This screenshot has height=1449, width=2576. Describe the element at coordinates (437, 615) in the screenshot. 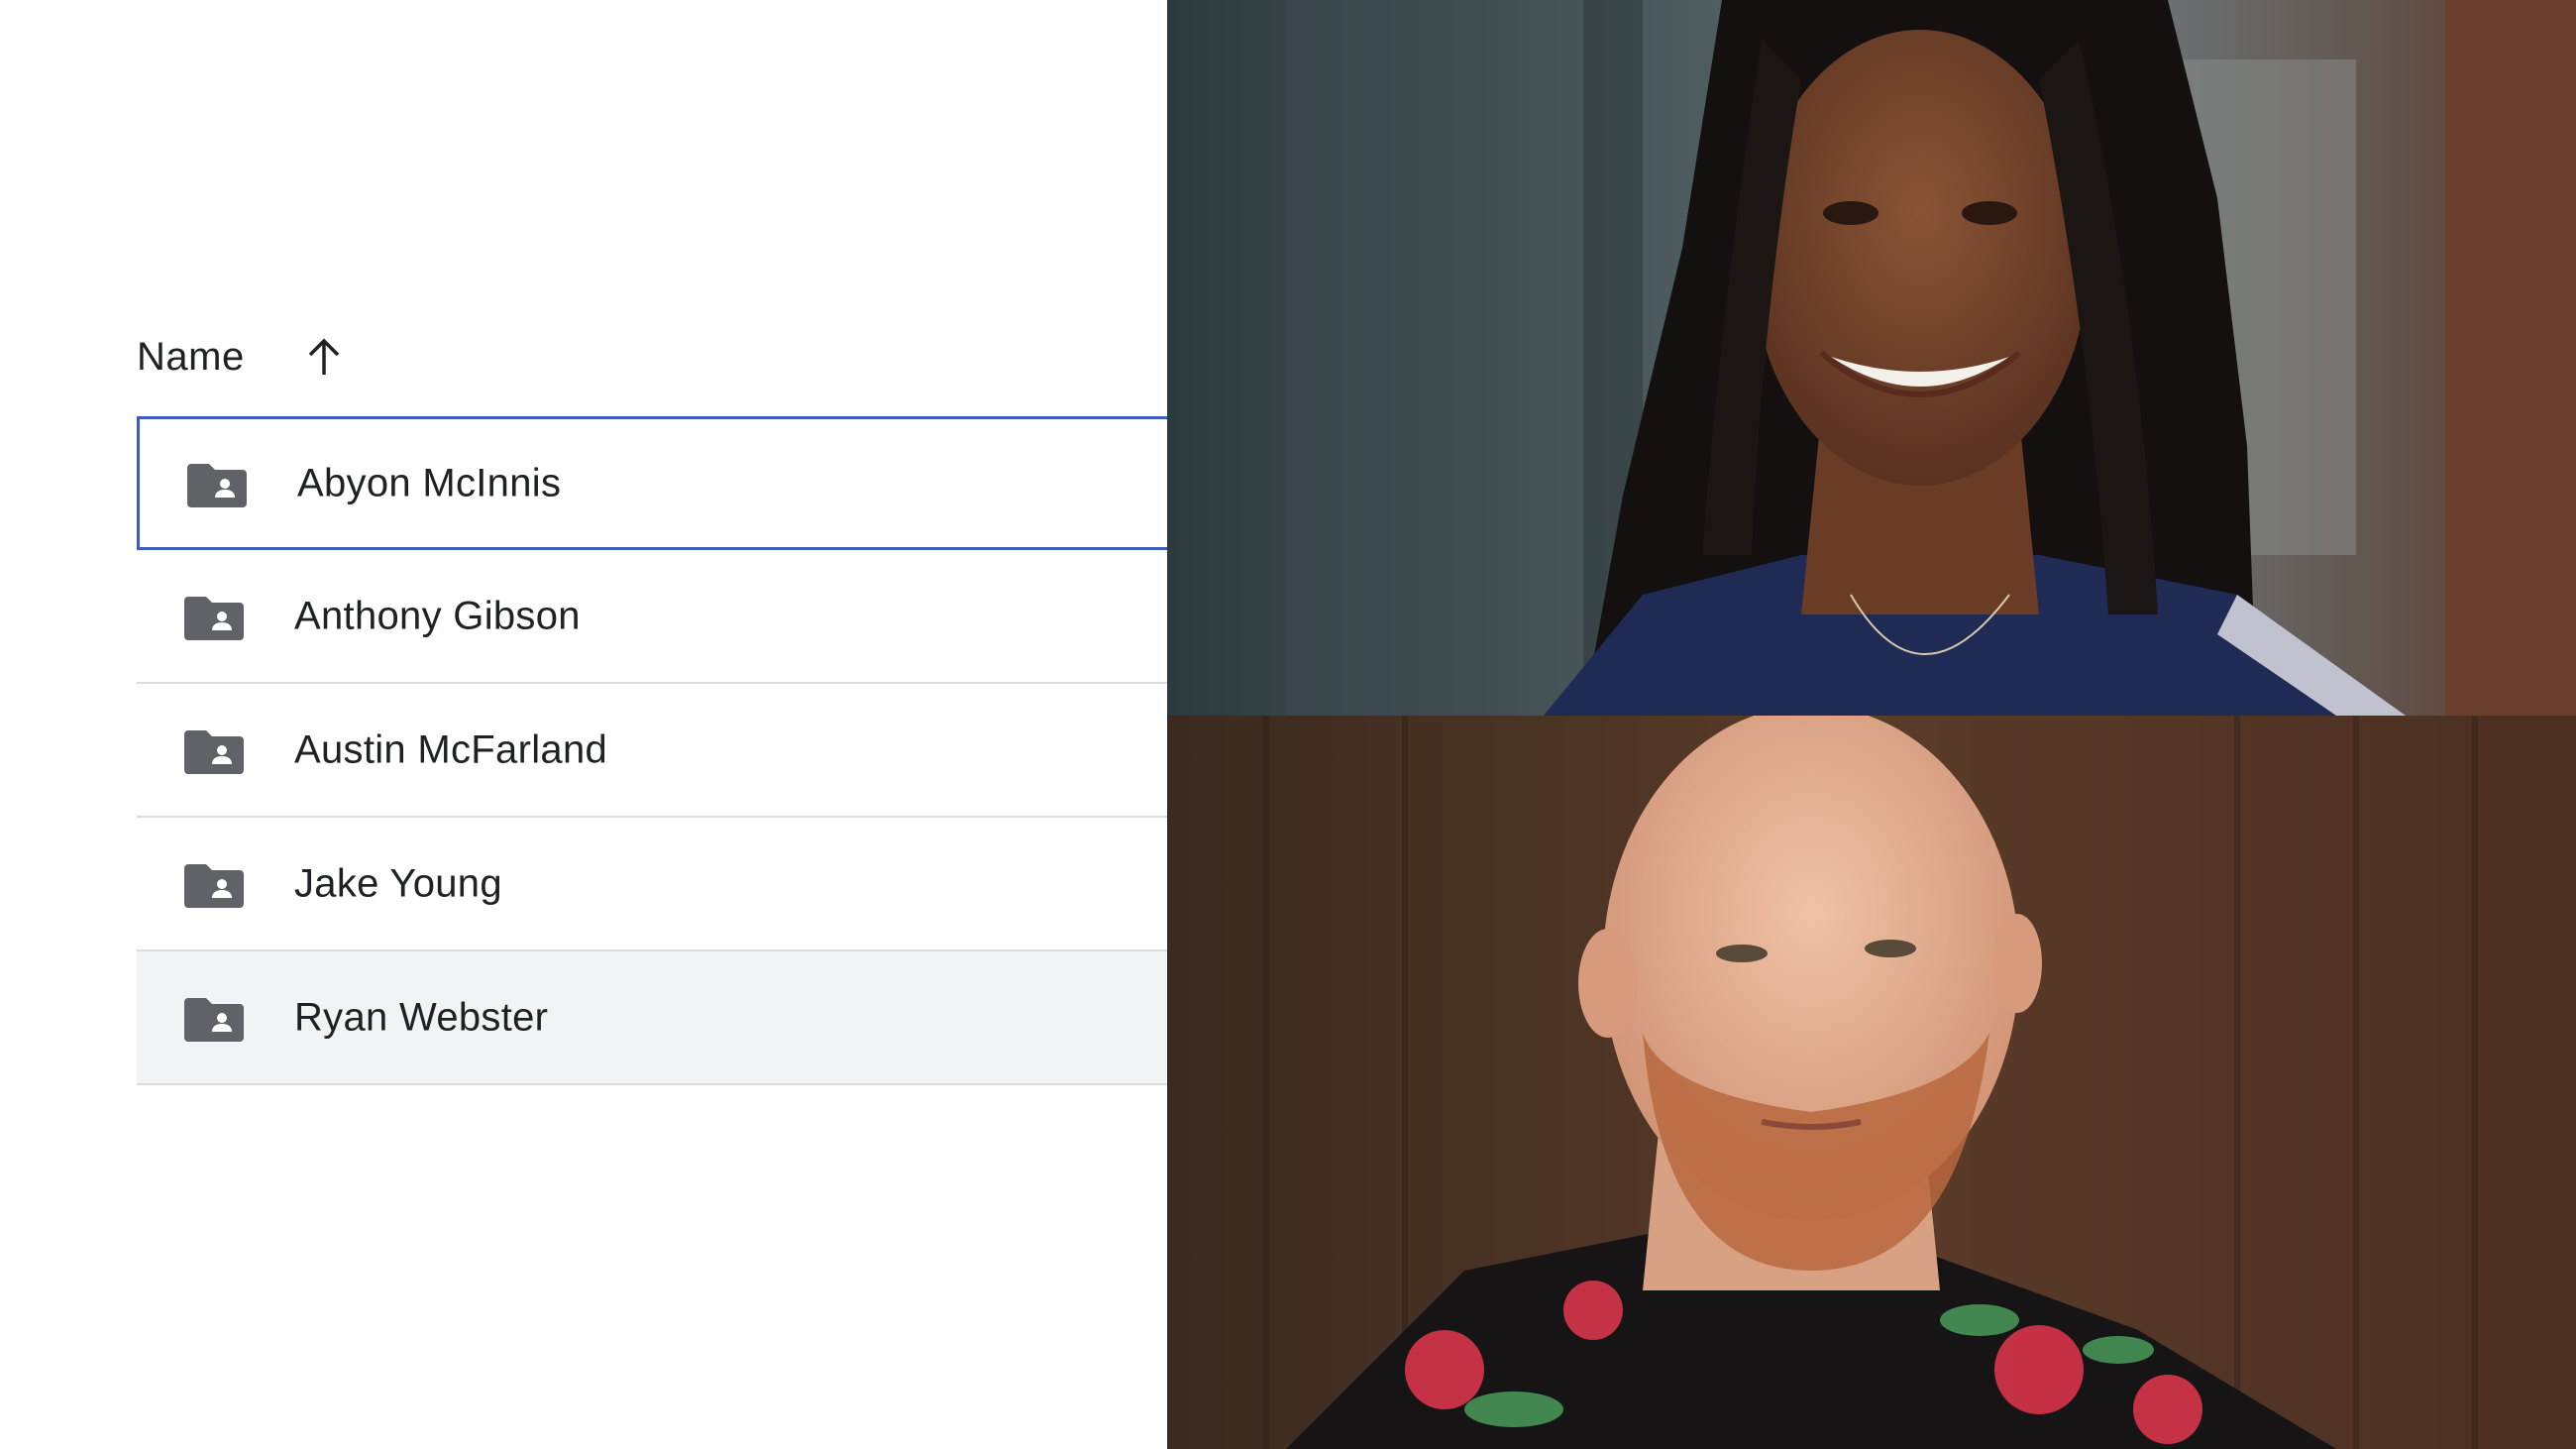

I see `folder-name: Anthony Gibson` at that location.